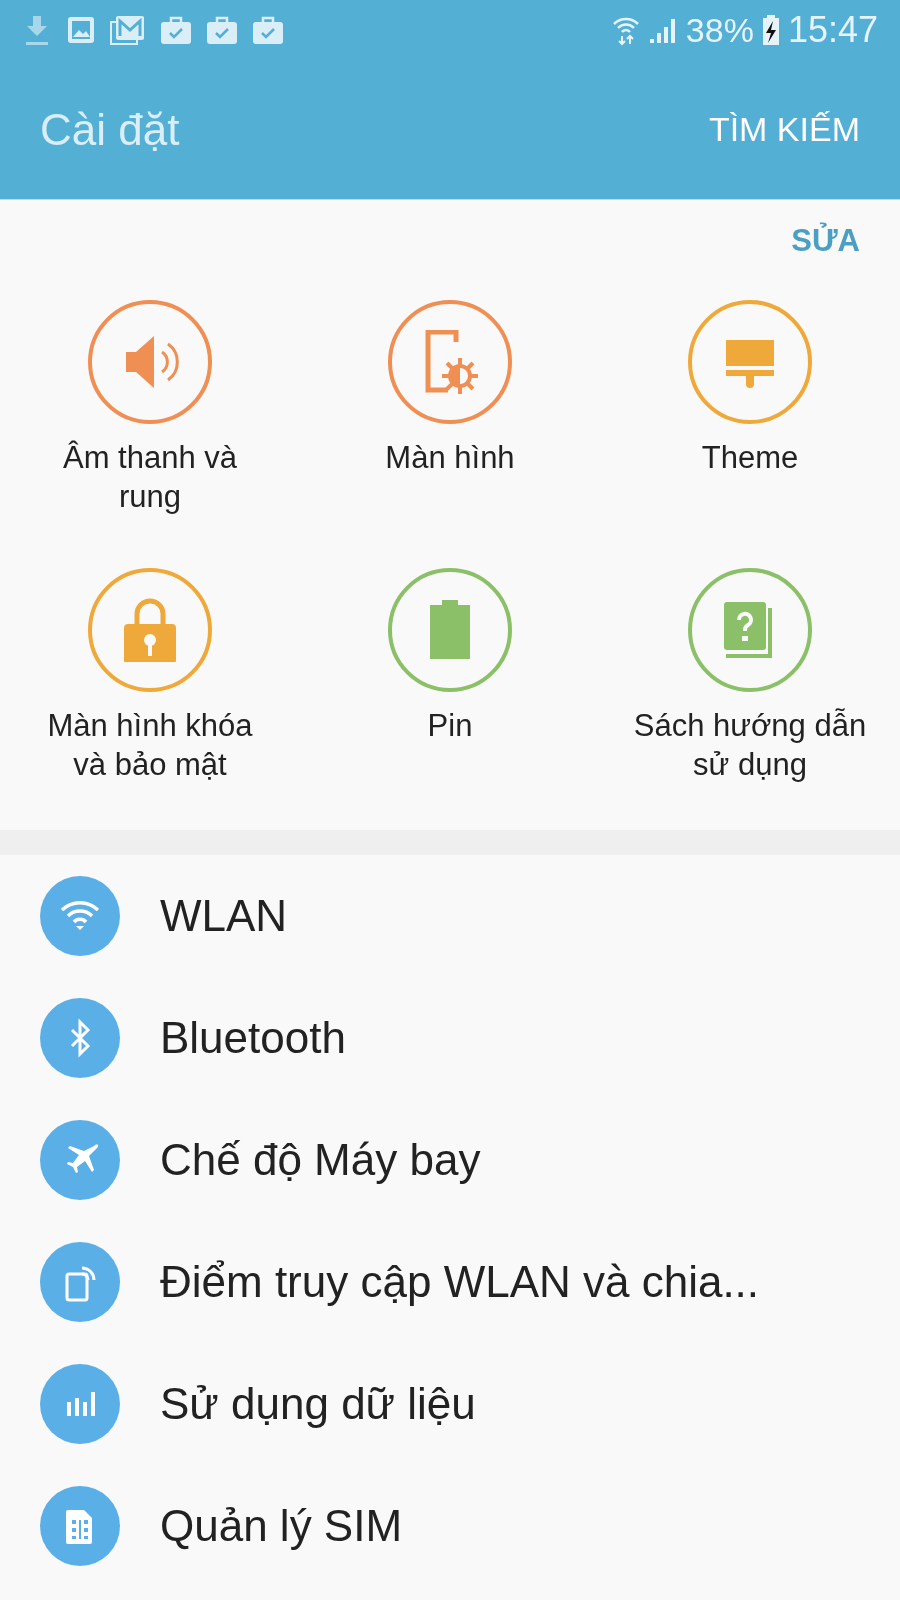 Image resolution: width=900 pixels, height=1600 pixels. Describe the element at coordinates (149, 477) in the screenshot. I see `tile-label: Âm thanh và rung` at that location.